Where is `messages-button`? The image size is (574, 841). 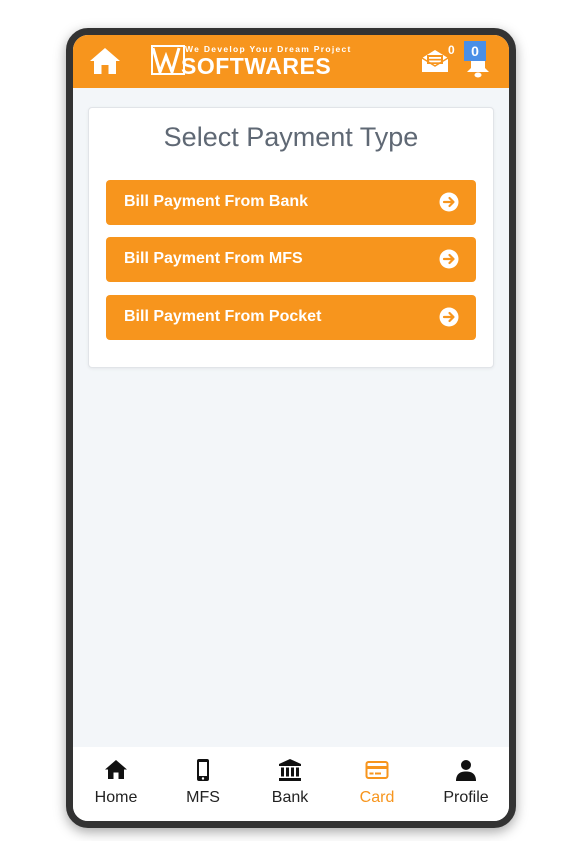
messages-button is located at coordinates (435, 61).